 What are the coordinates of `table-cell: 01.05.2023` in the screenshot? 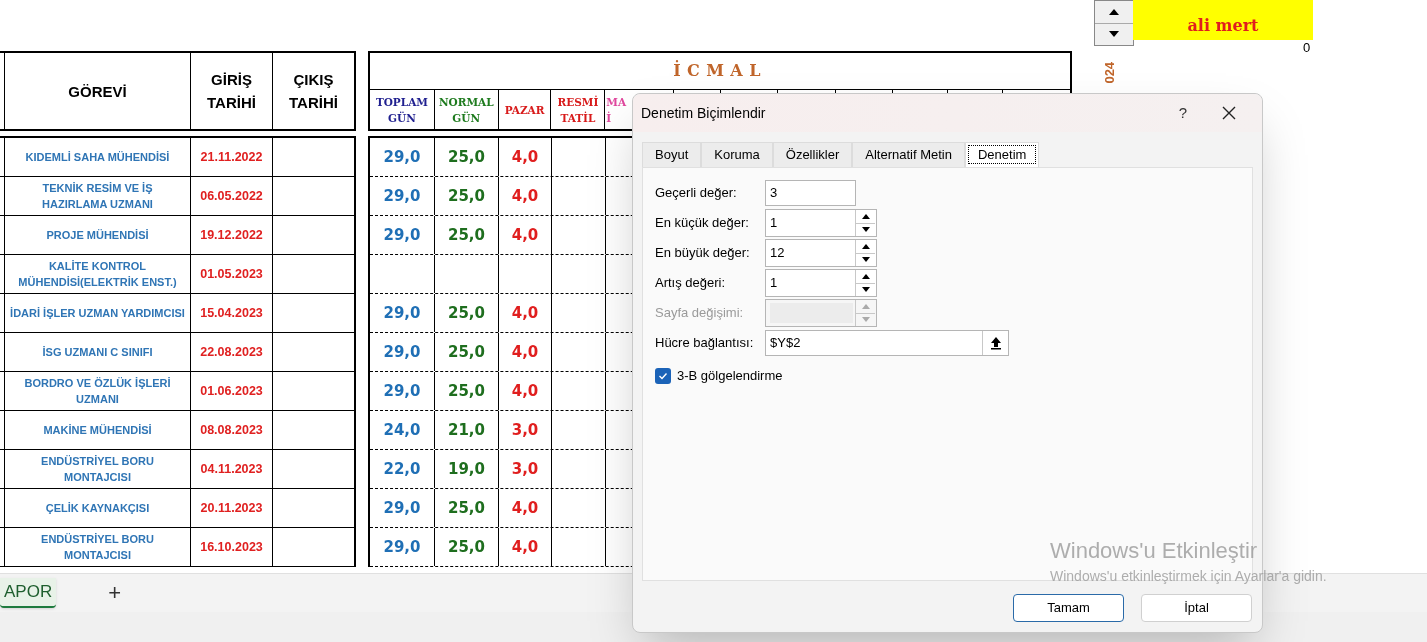 It's located at (232, 274).